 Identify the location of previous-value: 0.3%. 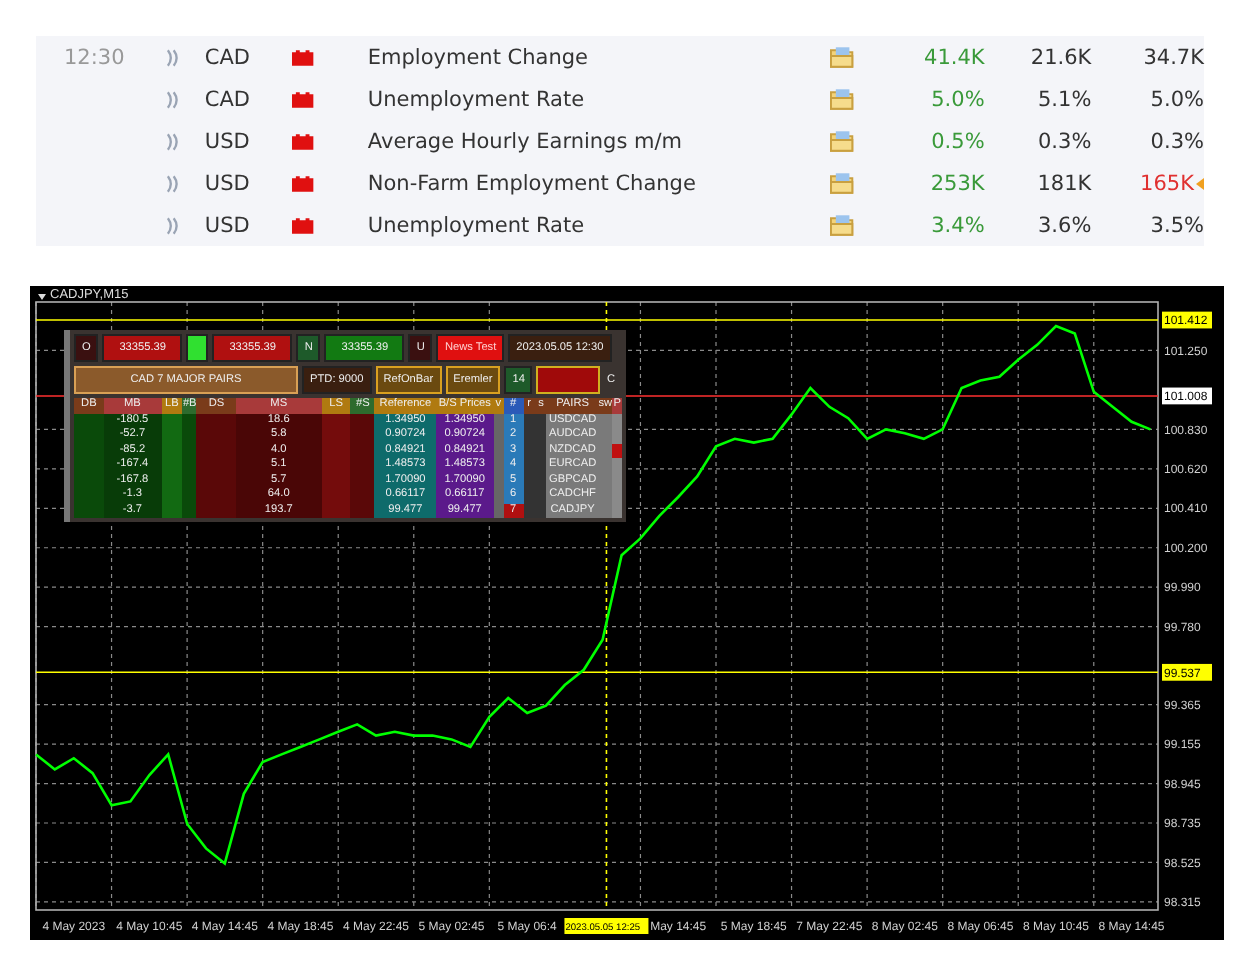
(1177, 141).